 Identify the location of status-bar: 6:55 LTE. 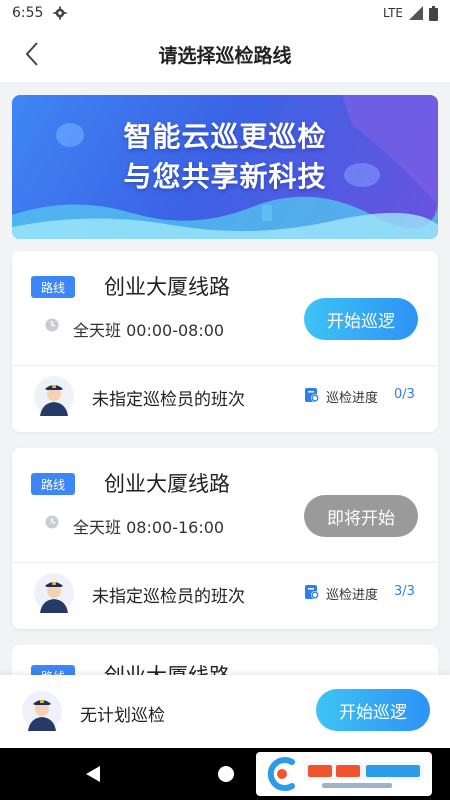
(225, 13).